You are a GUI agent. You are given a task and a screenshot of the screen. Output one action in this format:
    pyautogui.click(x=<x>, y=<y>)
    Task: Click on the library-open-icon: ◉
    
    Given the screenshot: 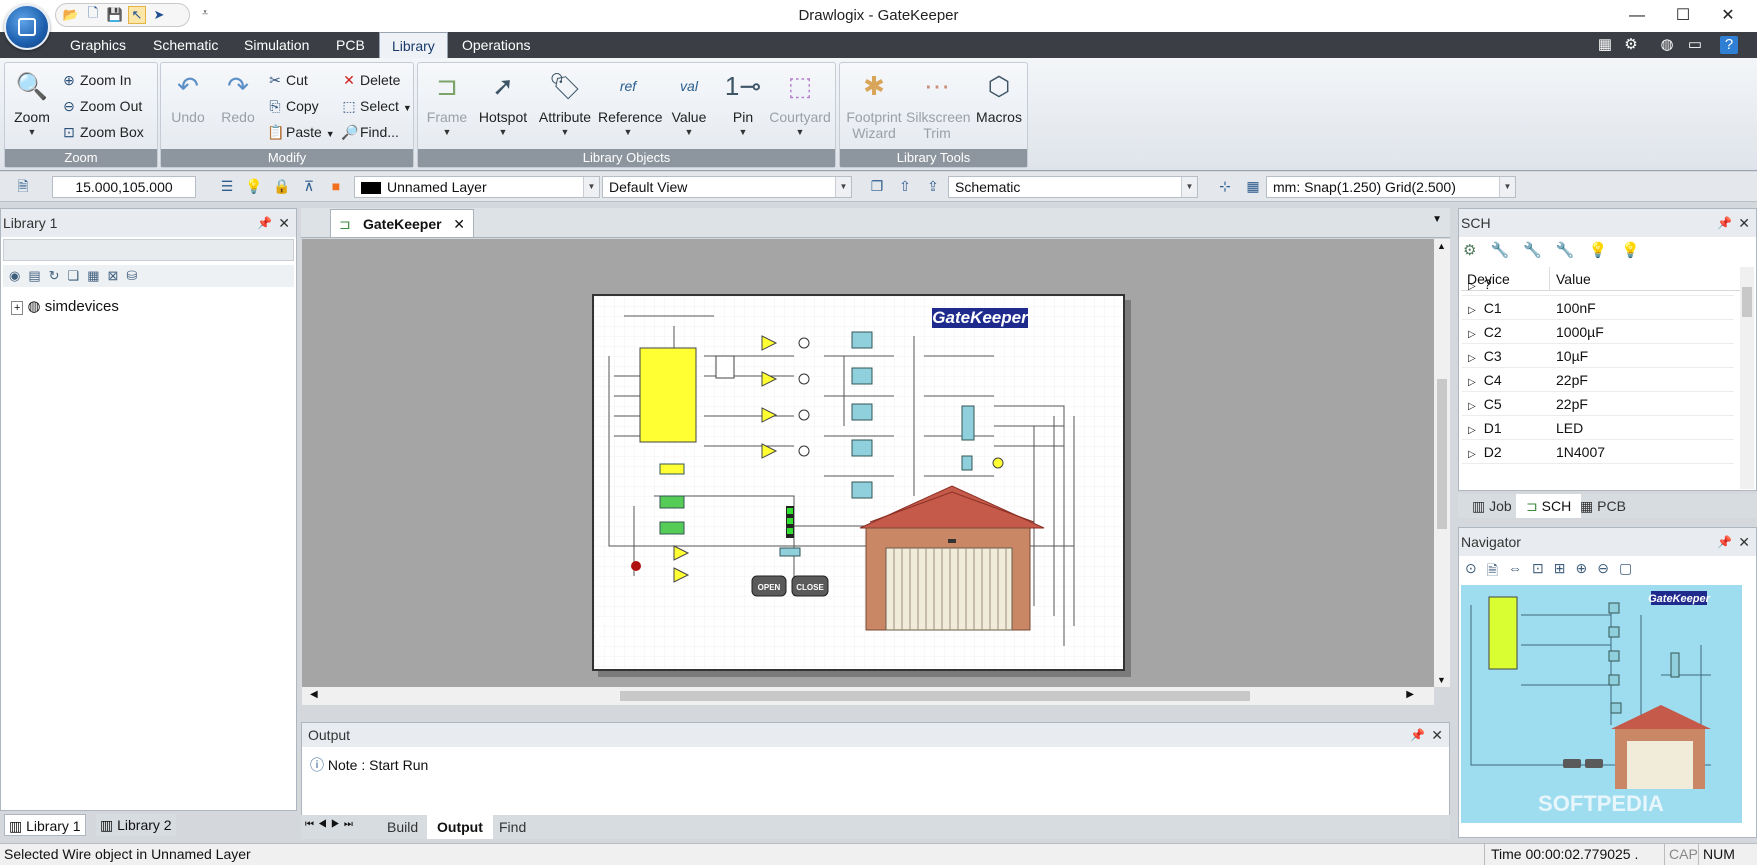 What is the action you would take?
    pyautogui.click(x=14, y=276)
    